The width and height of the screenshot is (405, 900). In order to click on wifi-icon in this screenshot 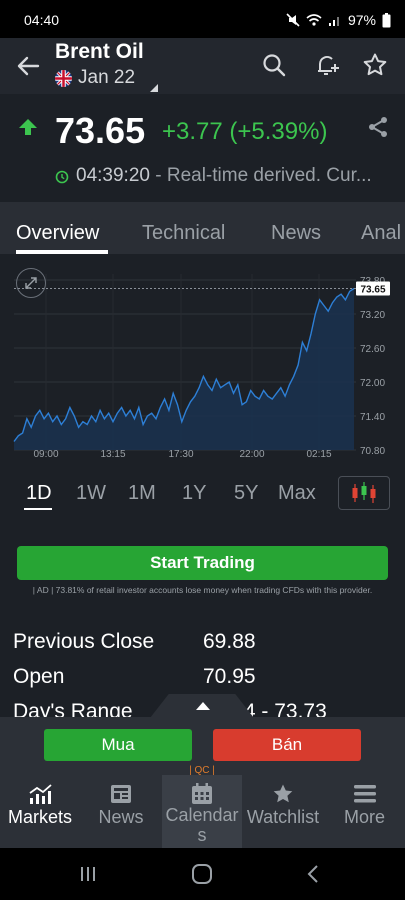, I will do `click(314, 20)`.